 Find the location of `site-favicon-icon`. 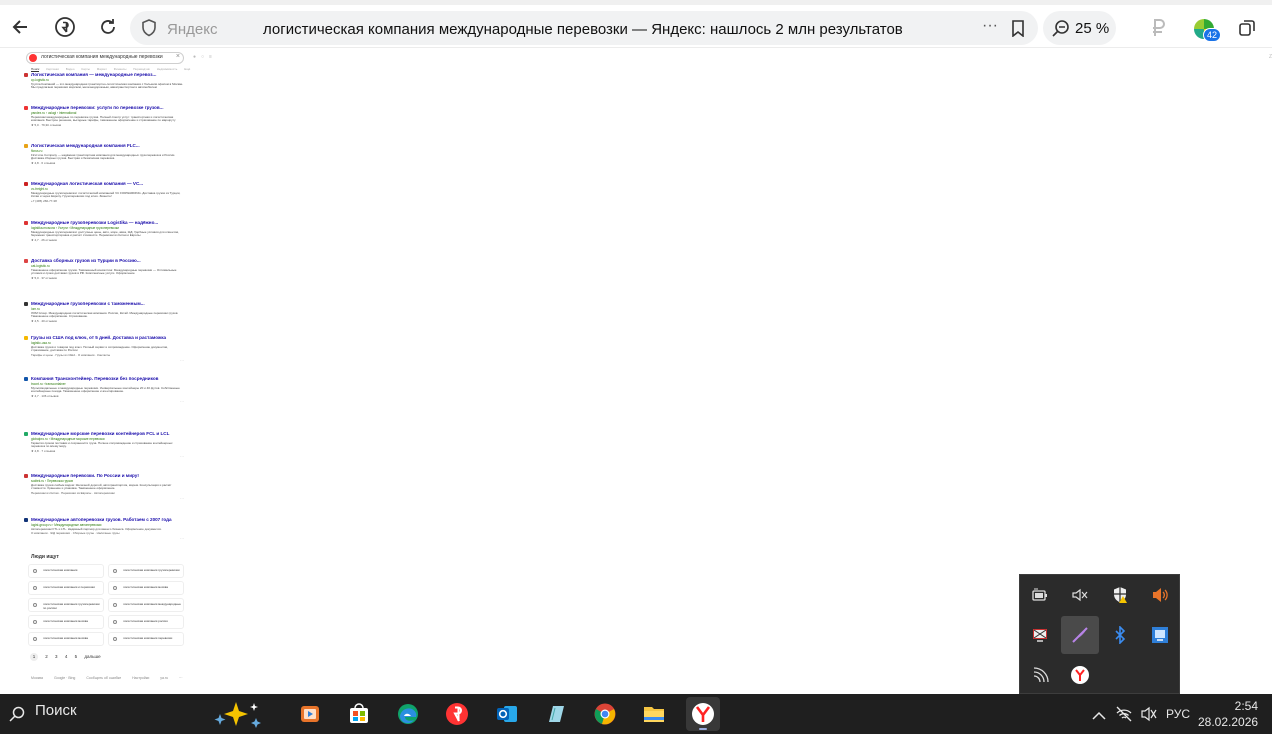

site-favicon-icon is located at coordinates (26, 304).